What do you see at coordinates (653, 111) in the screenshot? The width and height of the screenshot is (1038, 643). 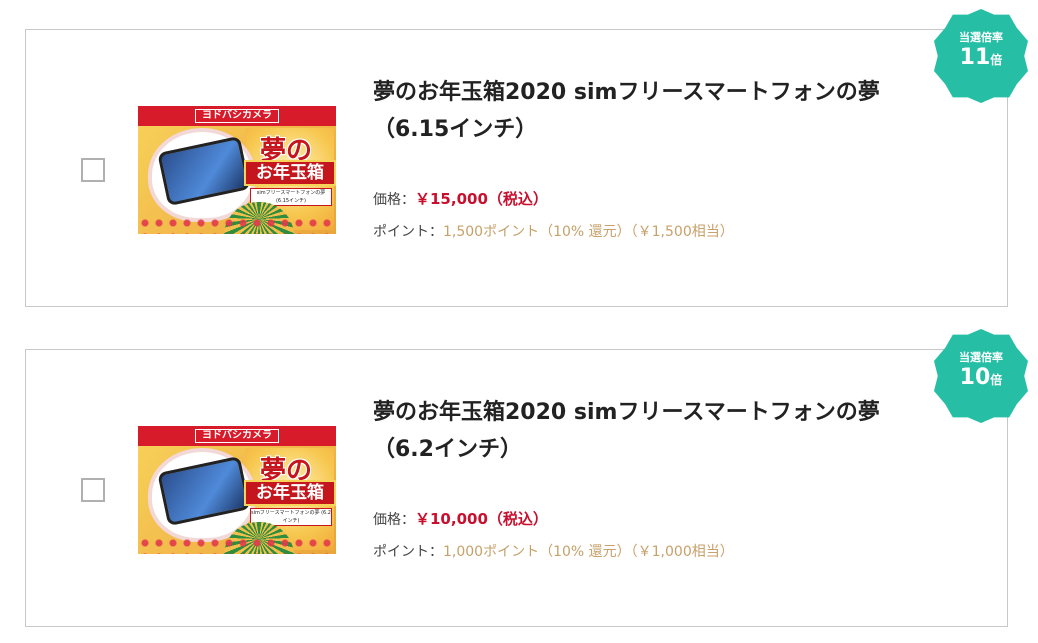 I see `product-title: 夢のお年玉箱2020 simフリースマートフォンの夢（6.15インチ）` at bounding box center [653, 111].